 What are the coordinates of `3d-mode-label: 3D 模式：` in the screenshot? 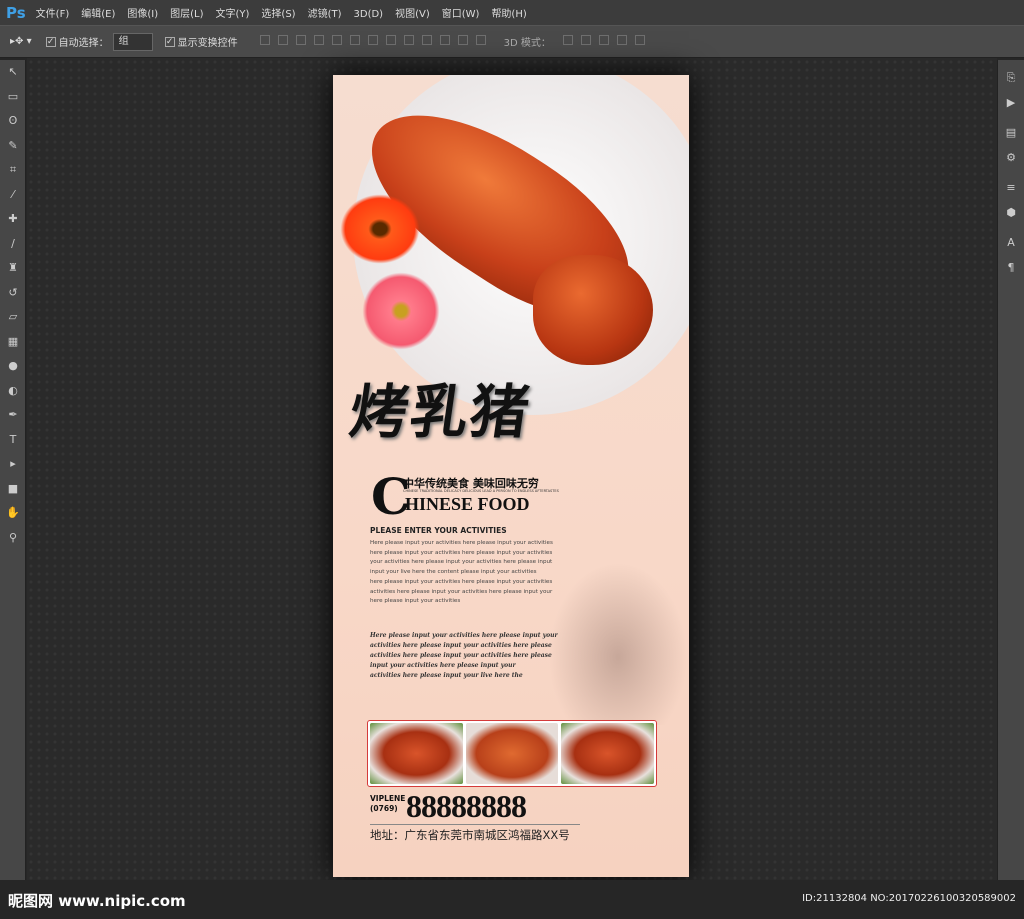 It's located at (527, 43).